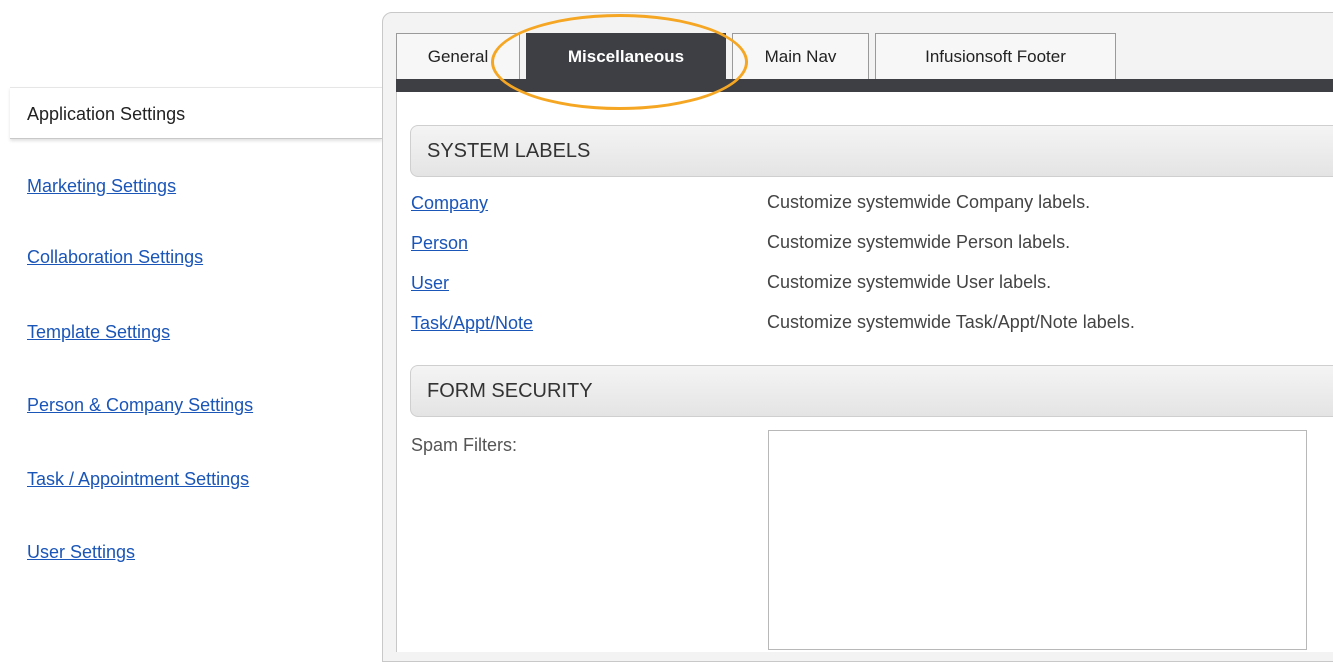 This screenshot has height=662, width=1333. What do you see at coordinates (81, 552) in the screenshot?
I see `sidebar-link-user-settings: User Settings` at bounding box center [81, 552].